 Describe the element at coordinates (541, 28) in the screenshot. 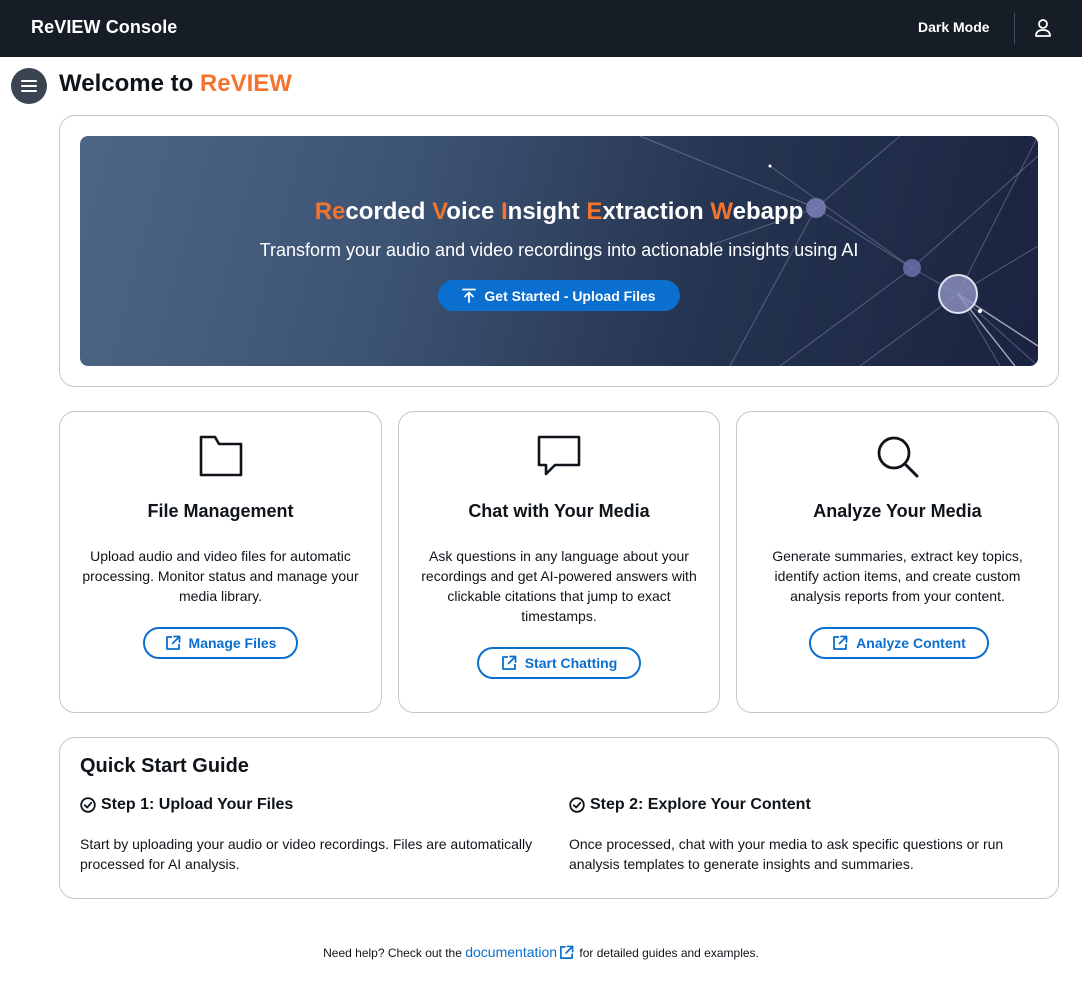

I see `top-navigation: ReVIEW Console Dark Mode` at that location.